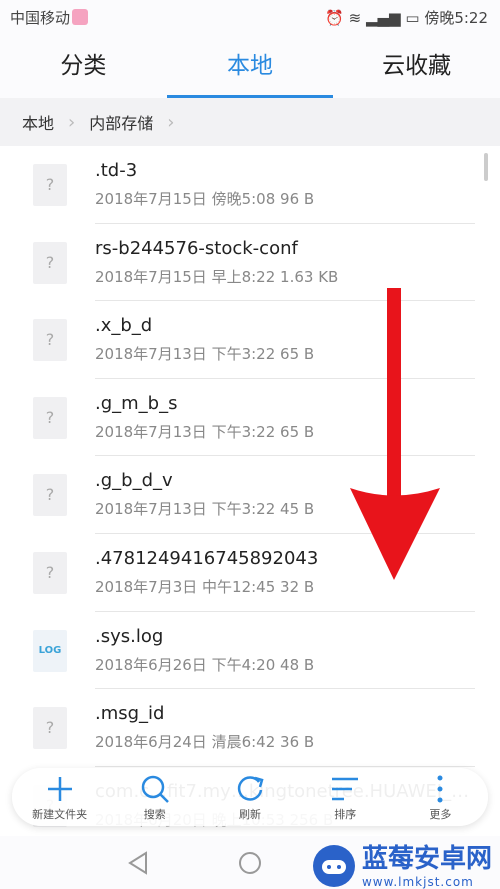 This screenshot has width=500, height=889. I want to click on file-name: .x_b_d, so click(124, 326).